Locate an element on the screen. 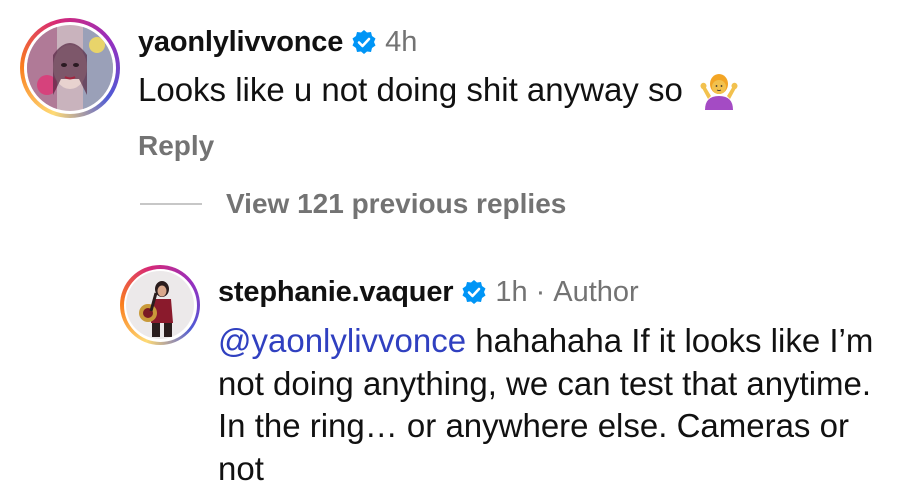 Image resolution: width=900 pixels, height=494 pixels. view-previous-replies-button: View 121 previous replies is located at coordinates (353, 204).